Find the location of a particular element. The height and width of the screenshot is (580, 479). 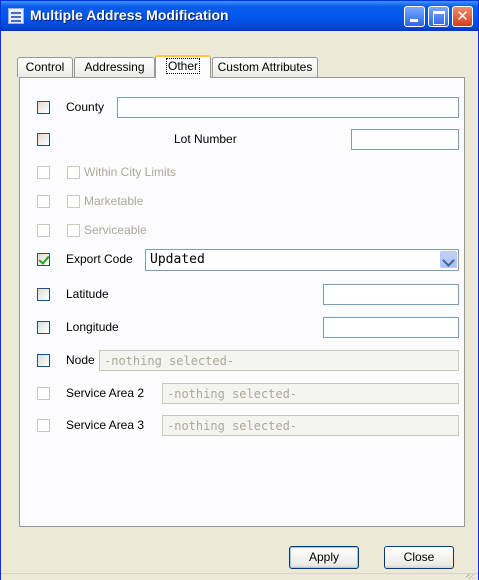

status-bar is located at coordinates (239, 576).